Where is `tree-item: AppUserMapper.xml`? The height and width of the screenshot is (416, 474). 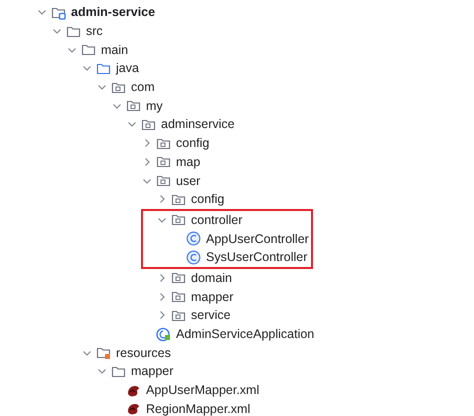
tree-item: AppUserMapper.xml is located at coordinates (203, 390).